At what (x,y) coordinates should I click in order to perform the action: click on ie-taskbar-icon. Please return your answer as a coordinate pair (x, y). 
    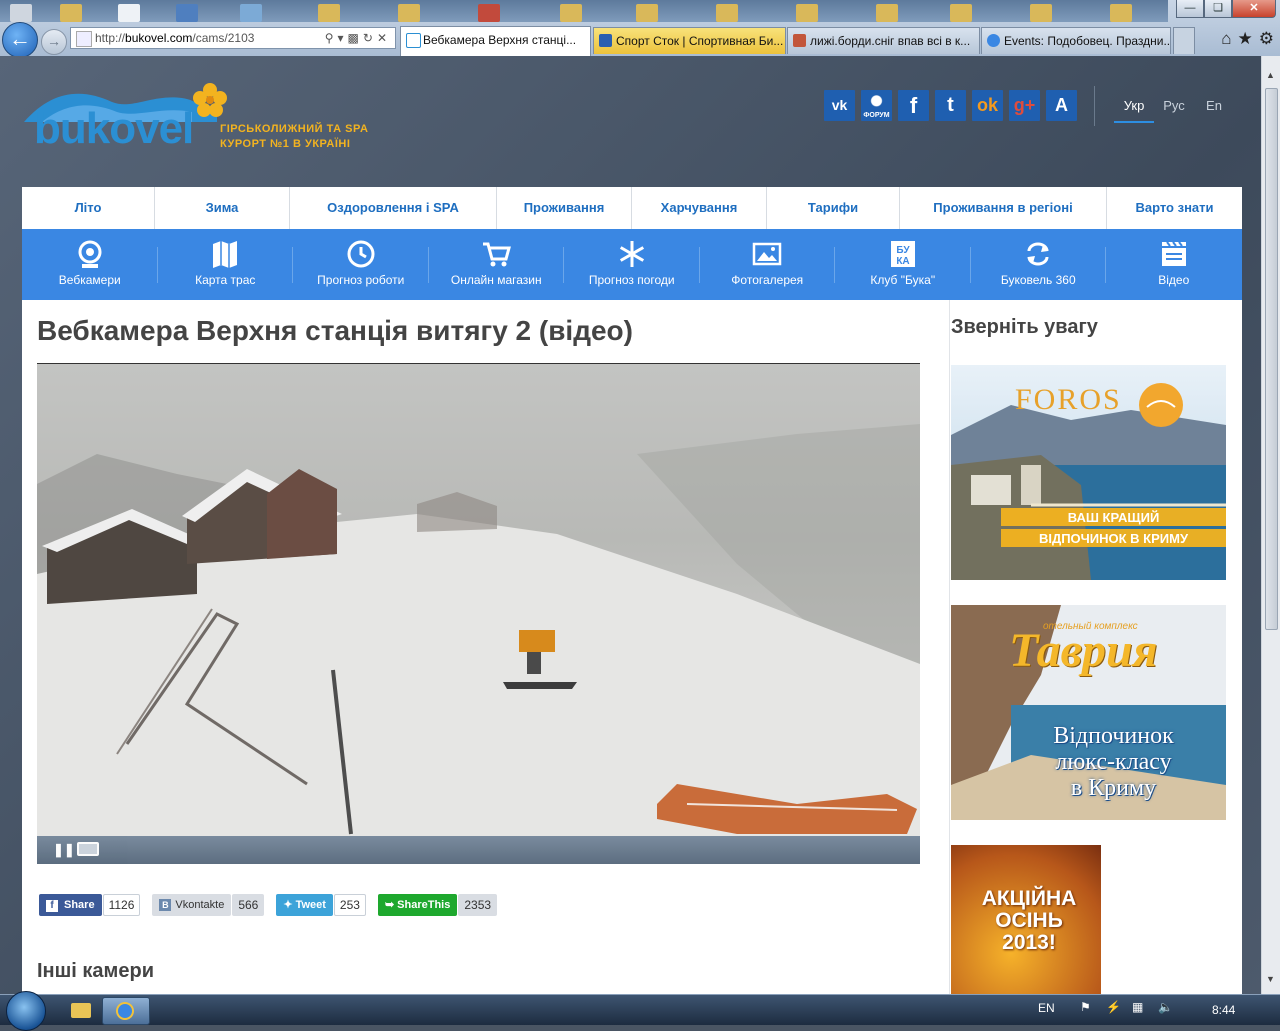
    Looking at the image, I should click on (126, 1011).